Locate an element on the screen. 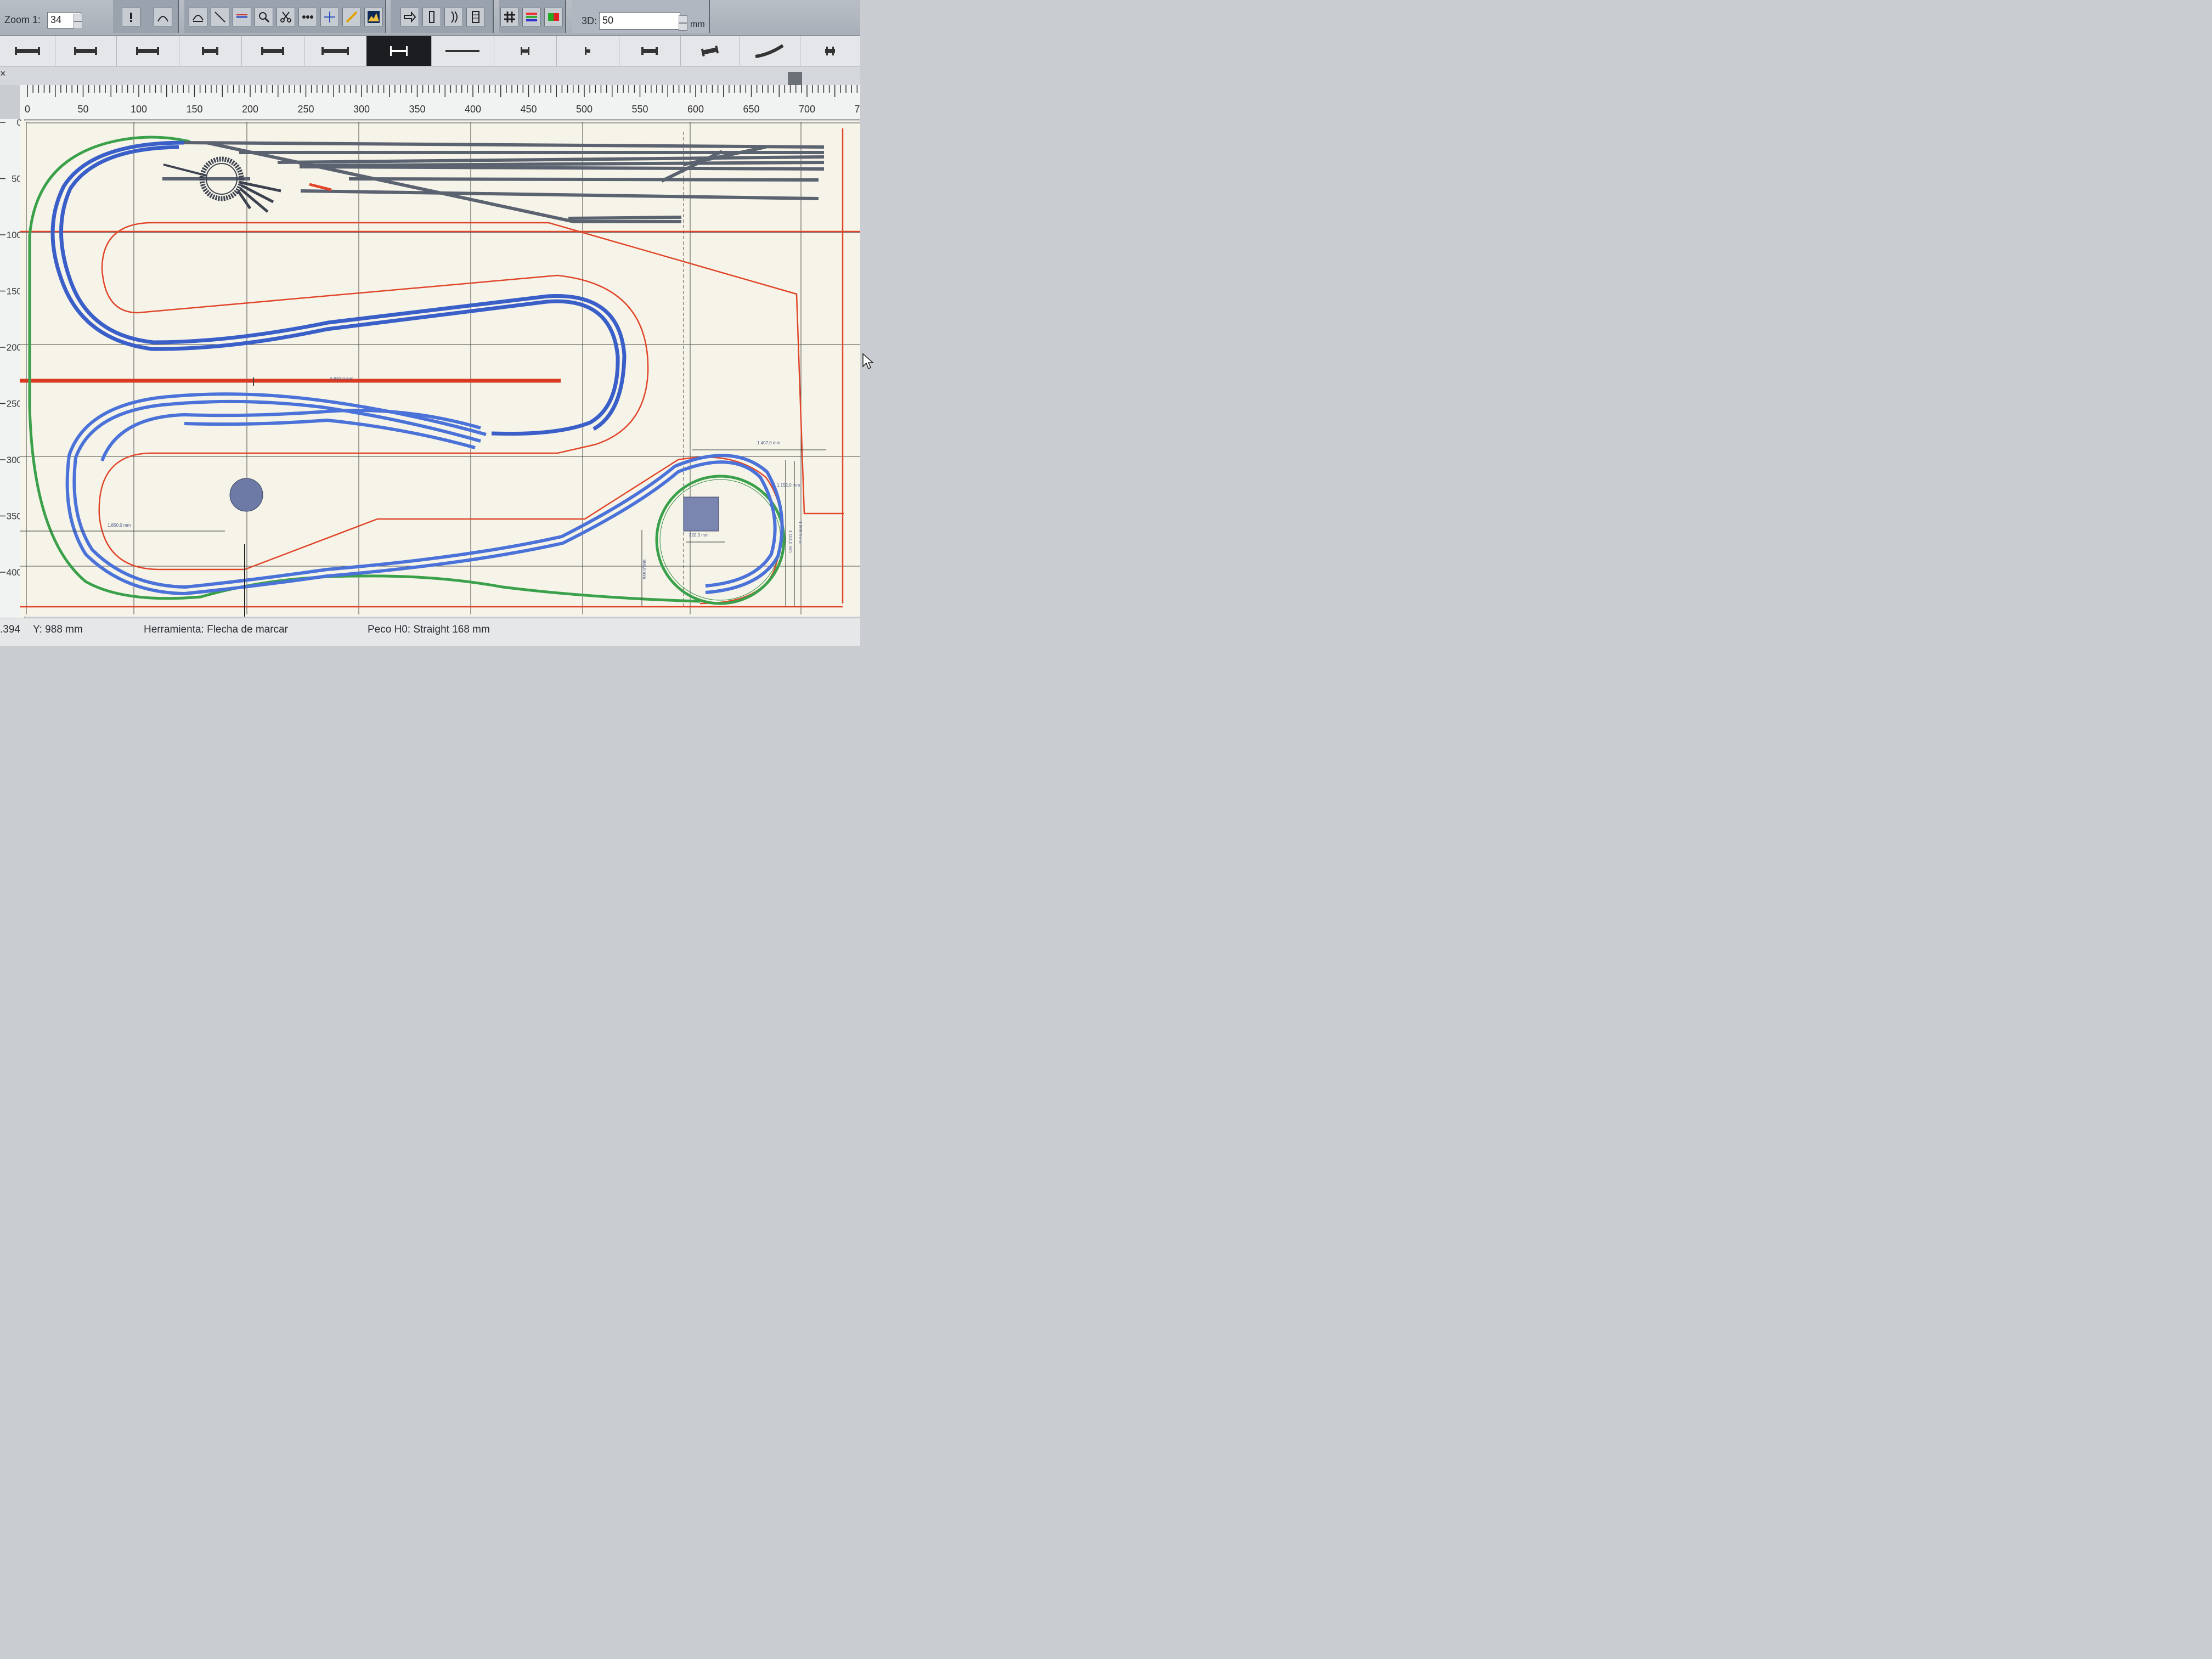 The image size is (2212, 1659). piece-curve is located at coordinates (770, 51).